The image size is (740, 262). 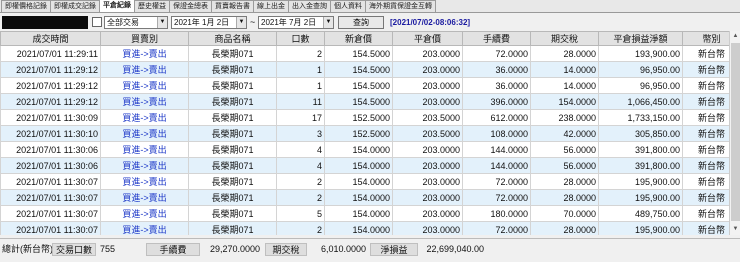 What do you see at coordinates (144, 38) in the screenshot?
I see `column-header: 買賣別` at bounding box center [144, 38].